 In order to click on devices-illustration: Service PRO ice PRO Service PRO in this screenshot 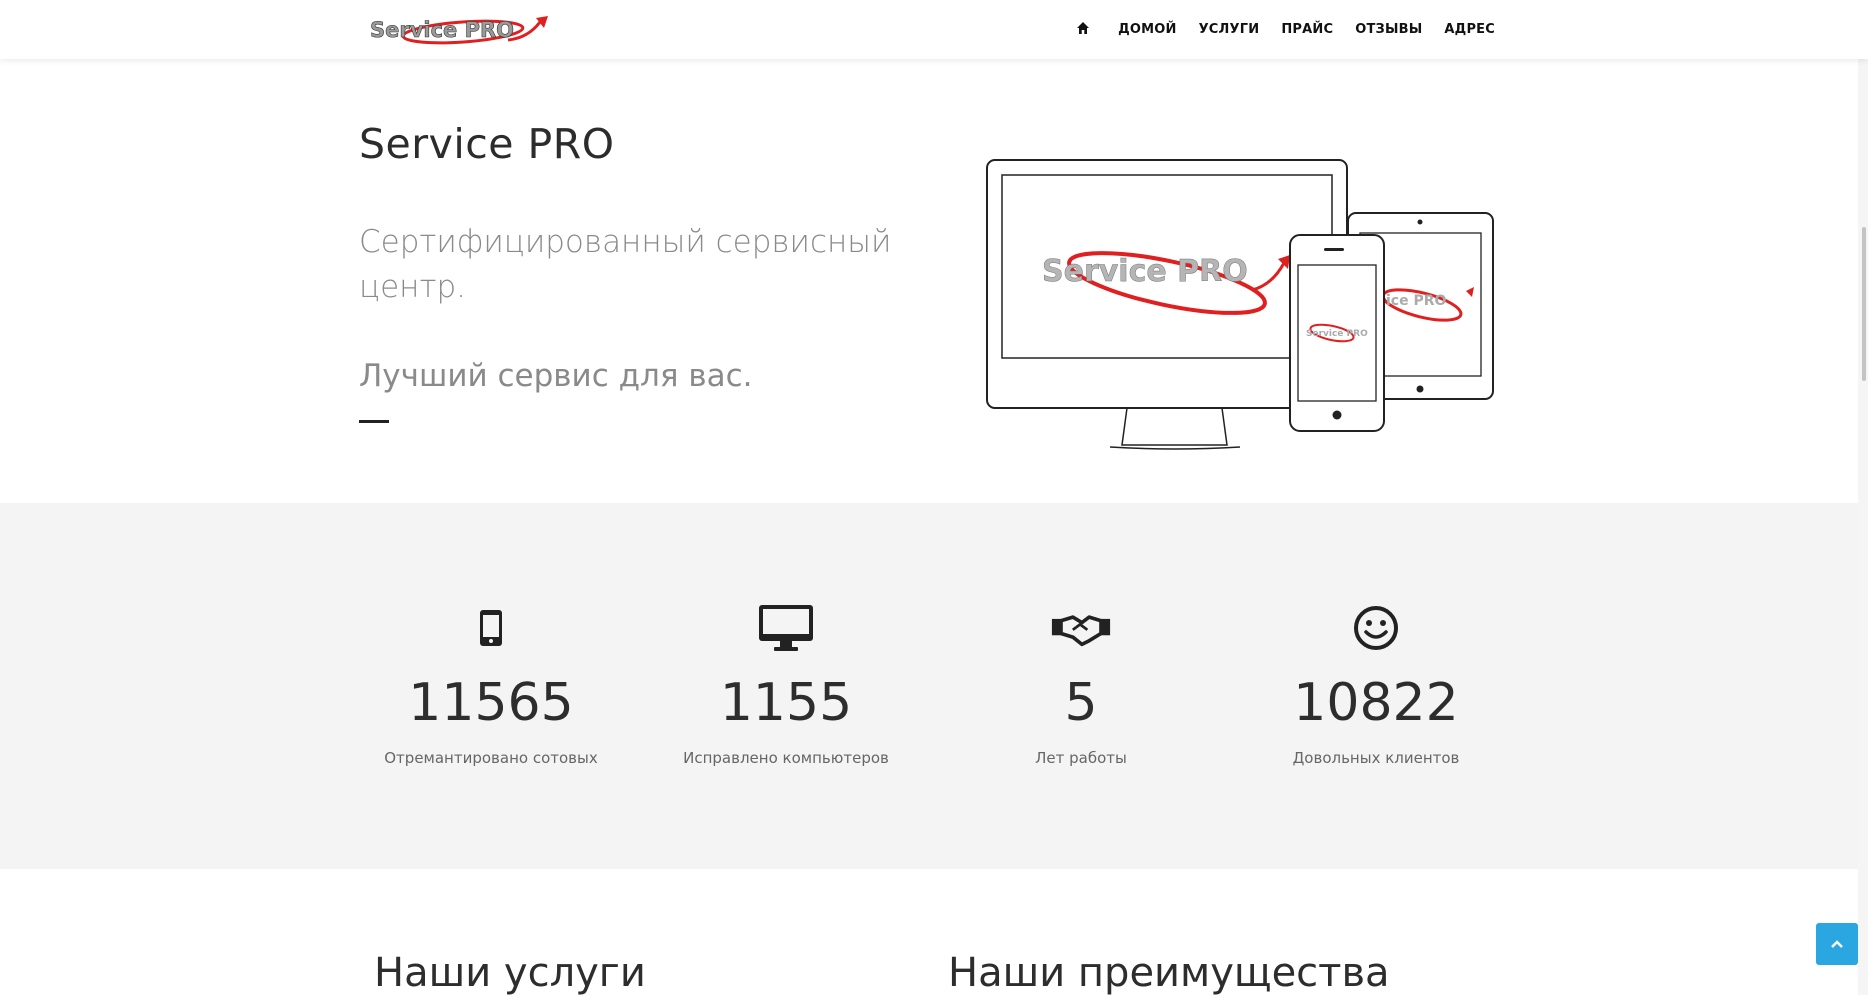, I will do `click(1240, 304)`.